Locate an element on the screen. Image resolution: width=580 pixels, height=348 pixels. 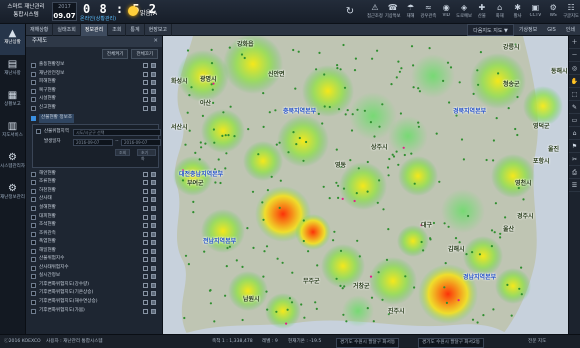
layer-item: 조류현황 is located at coordinates (96, 182).